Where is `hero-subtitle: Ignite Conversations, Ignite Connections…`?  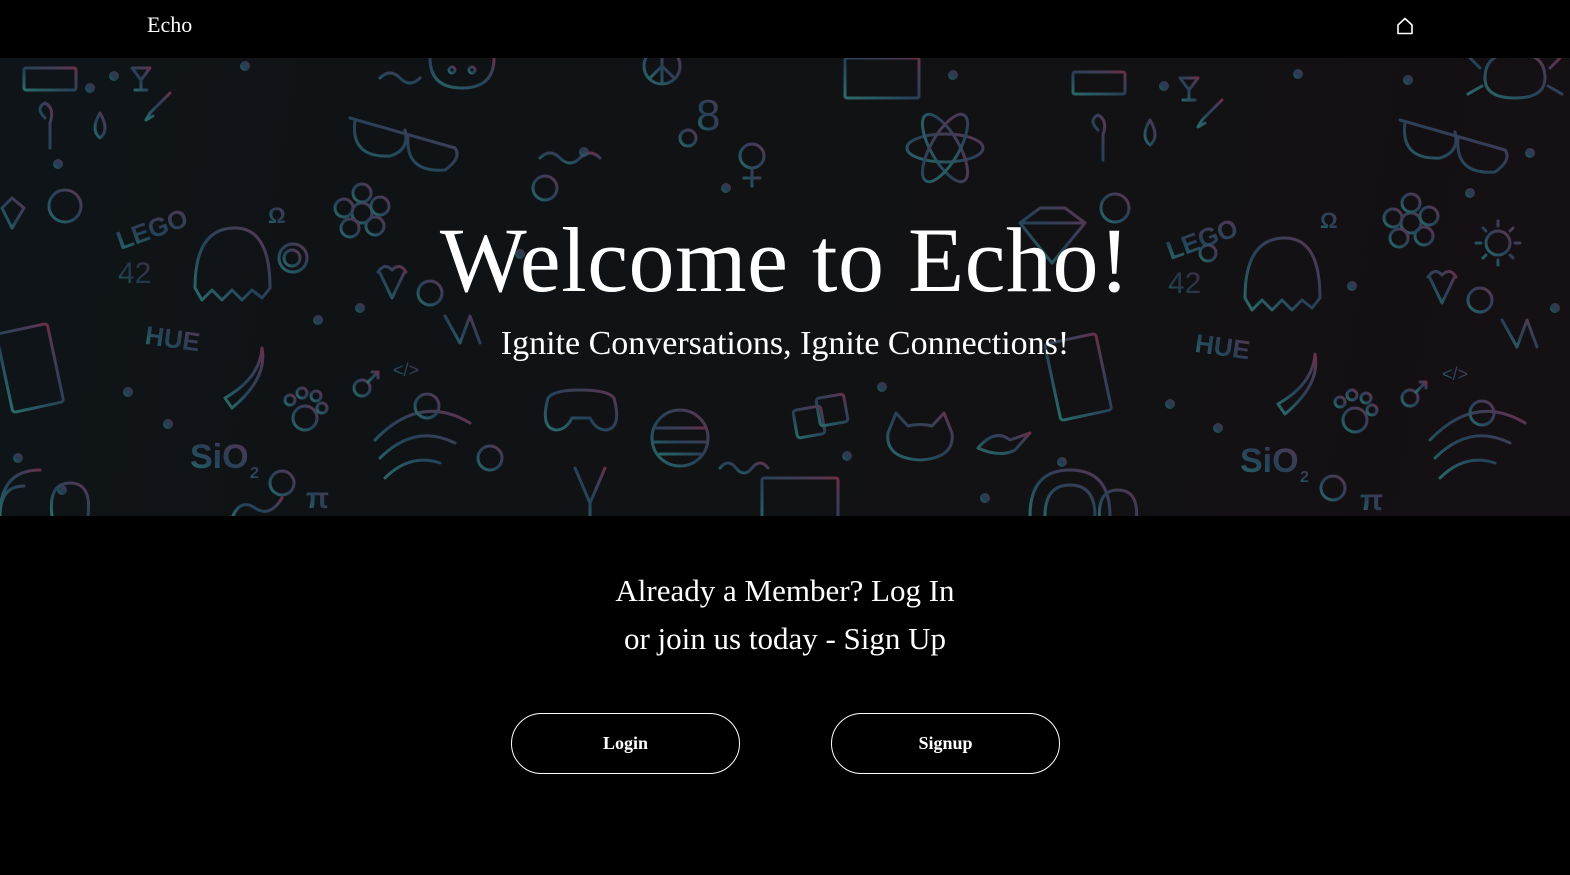 hero-subtitle: Ignite Conversations, Ignite Connections… is located at coordinates (785, 343).